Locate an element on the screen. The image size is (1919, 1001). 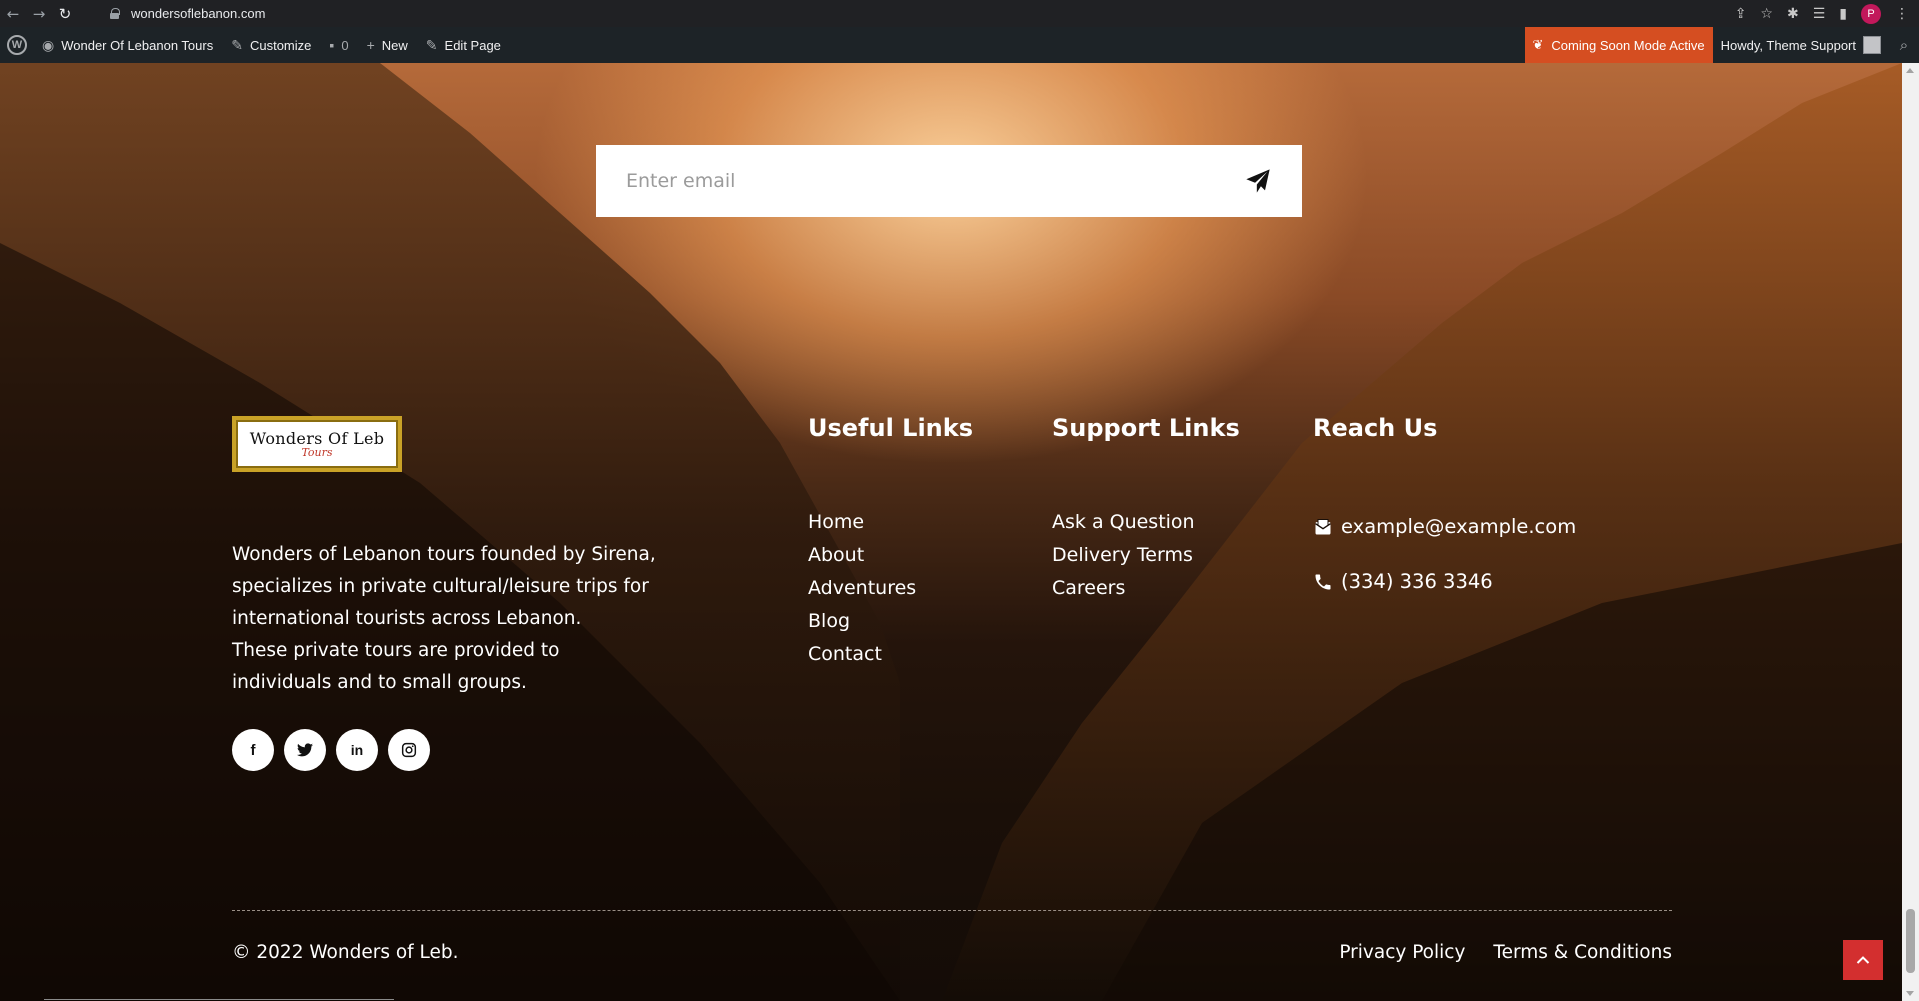
plus-icon: + is located at coordinates (370, 45).